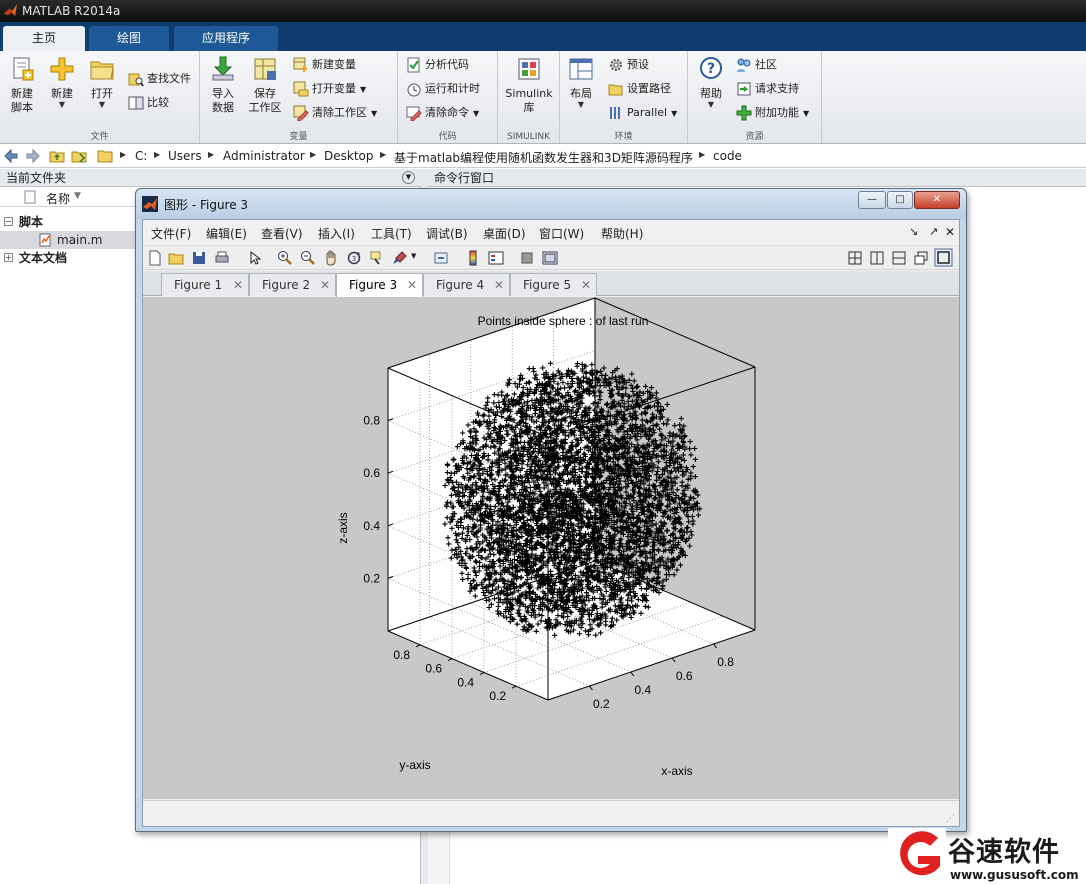  I want to click on clear-workspace-button: 清除工作区 ▼, so click(335, 113).